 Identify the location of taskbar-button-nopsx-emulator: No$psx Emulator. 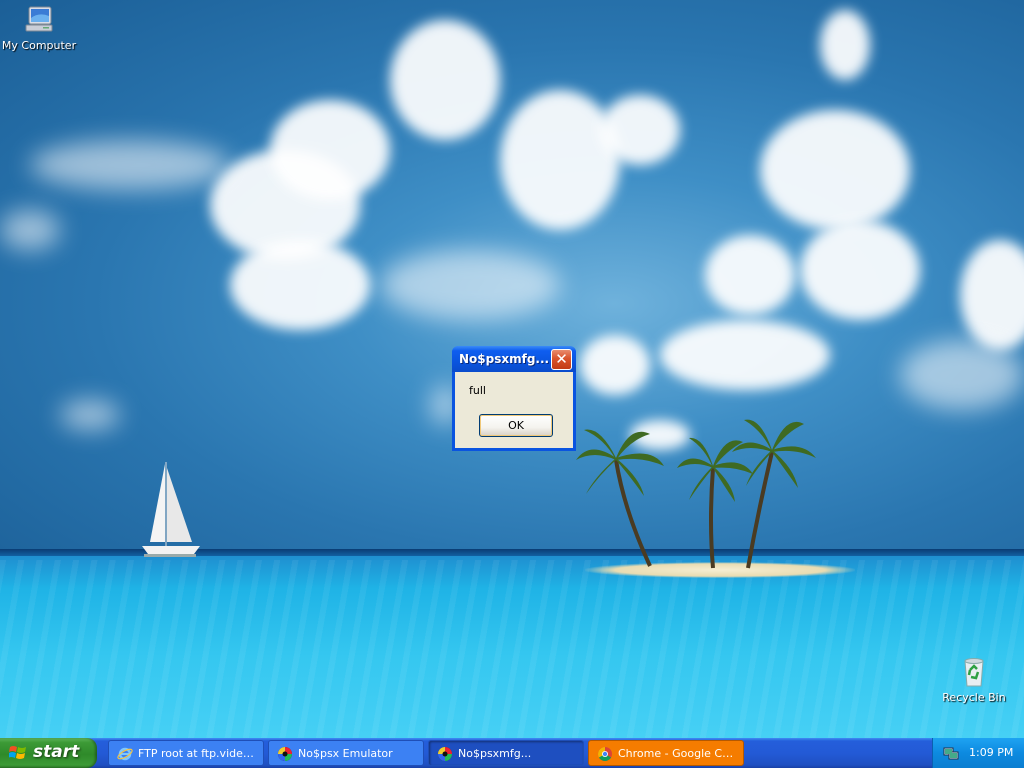
(346, 753).